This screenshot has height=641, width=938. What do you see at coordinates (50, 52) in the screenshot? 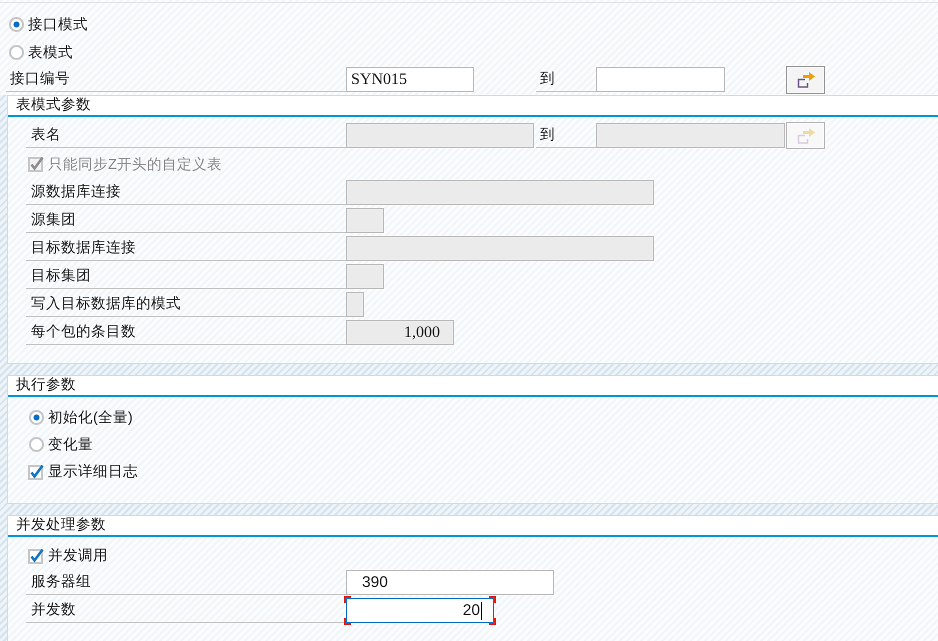
I see `radio-label: 表模式` at bounding box center [50, 52].